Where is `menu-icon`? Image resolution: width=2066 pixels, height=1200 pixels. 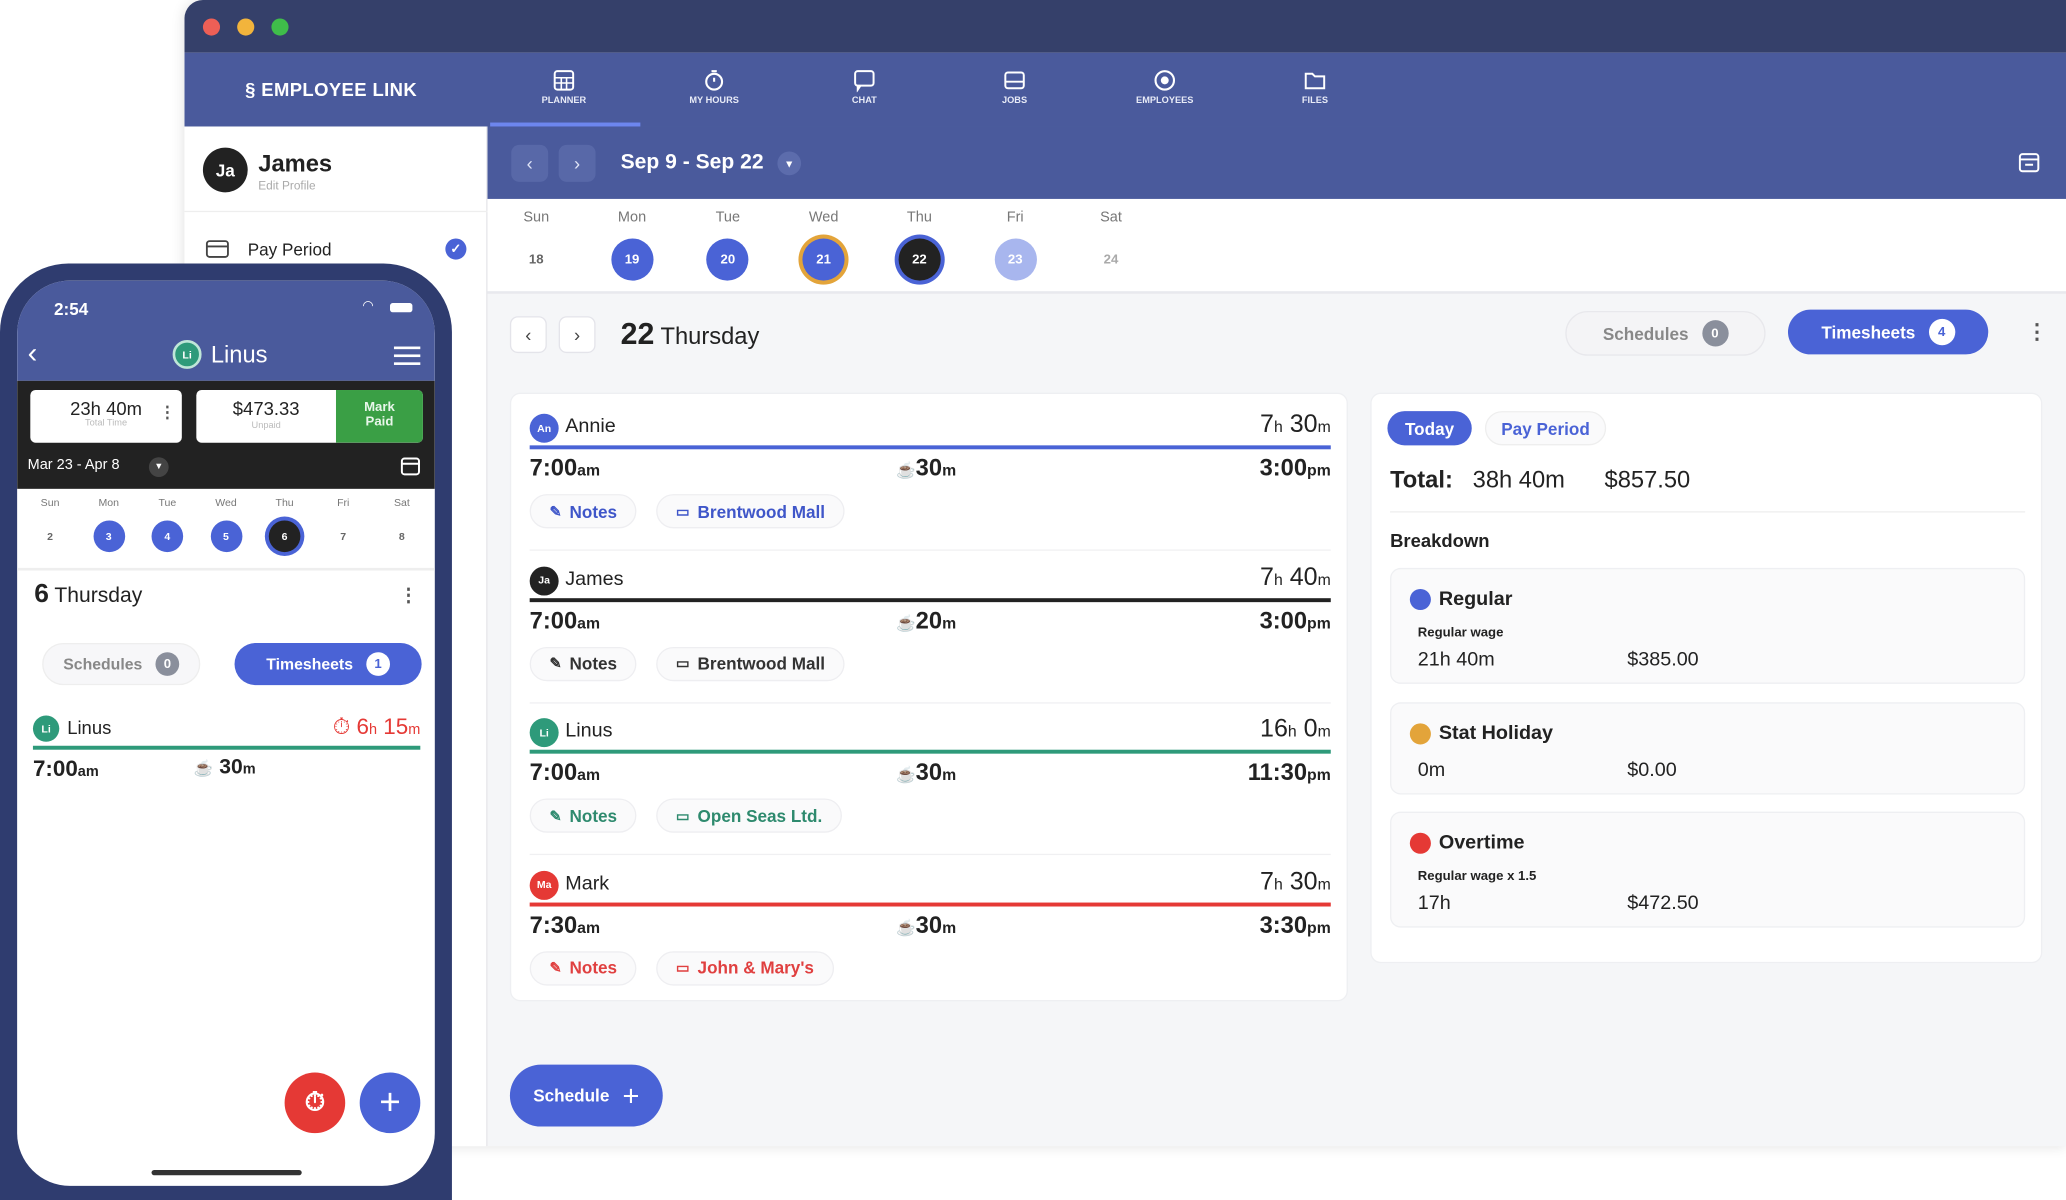 menu-icon is located at coordinates (407, 355).